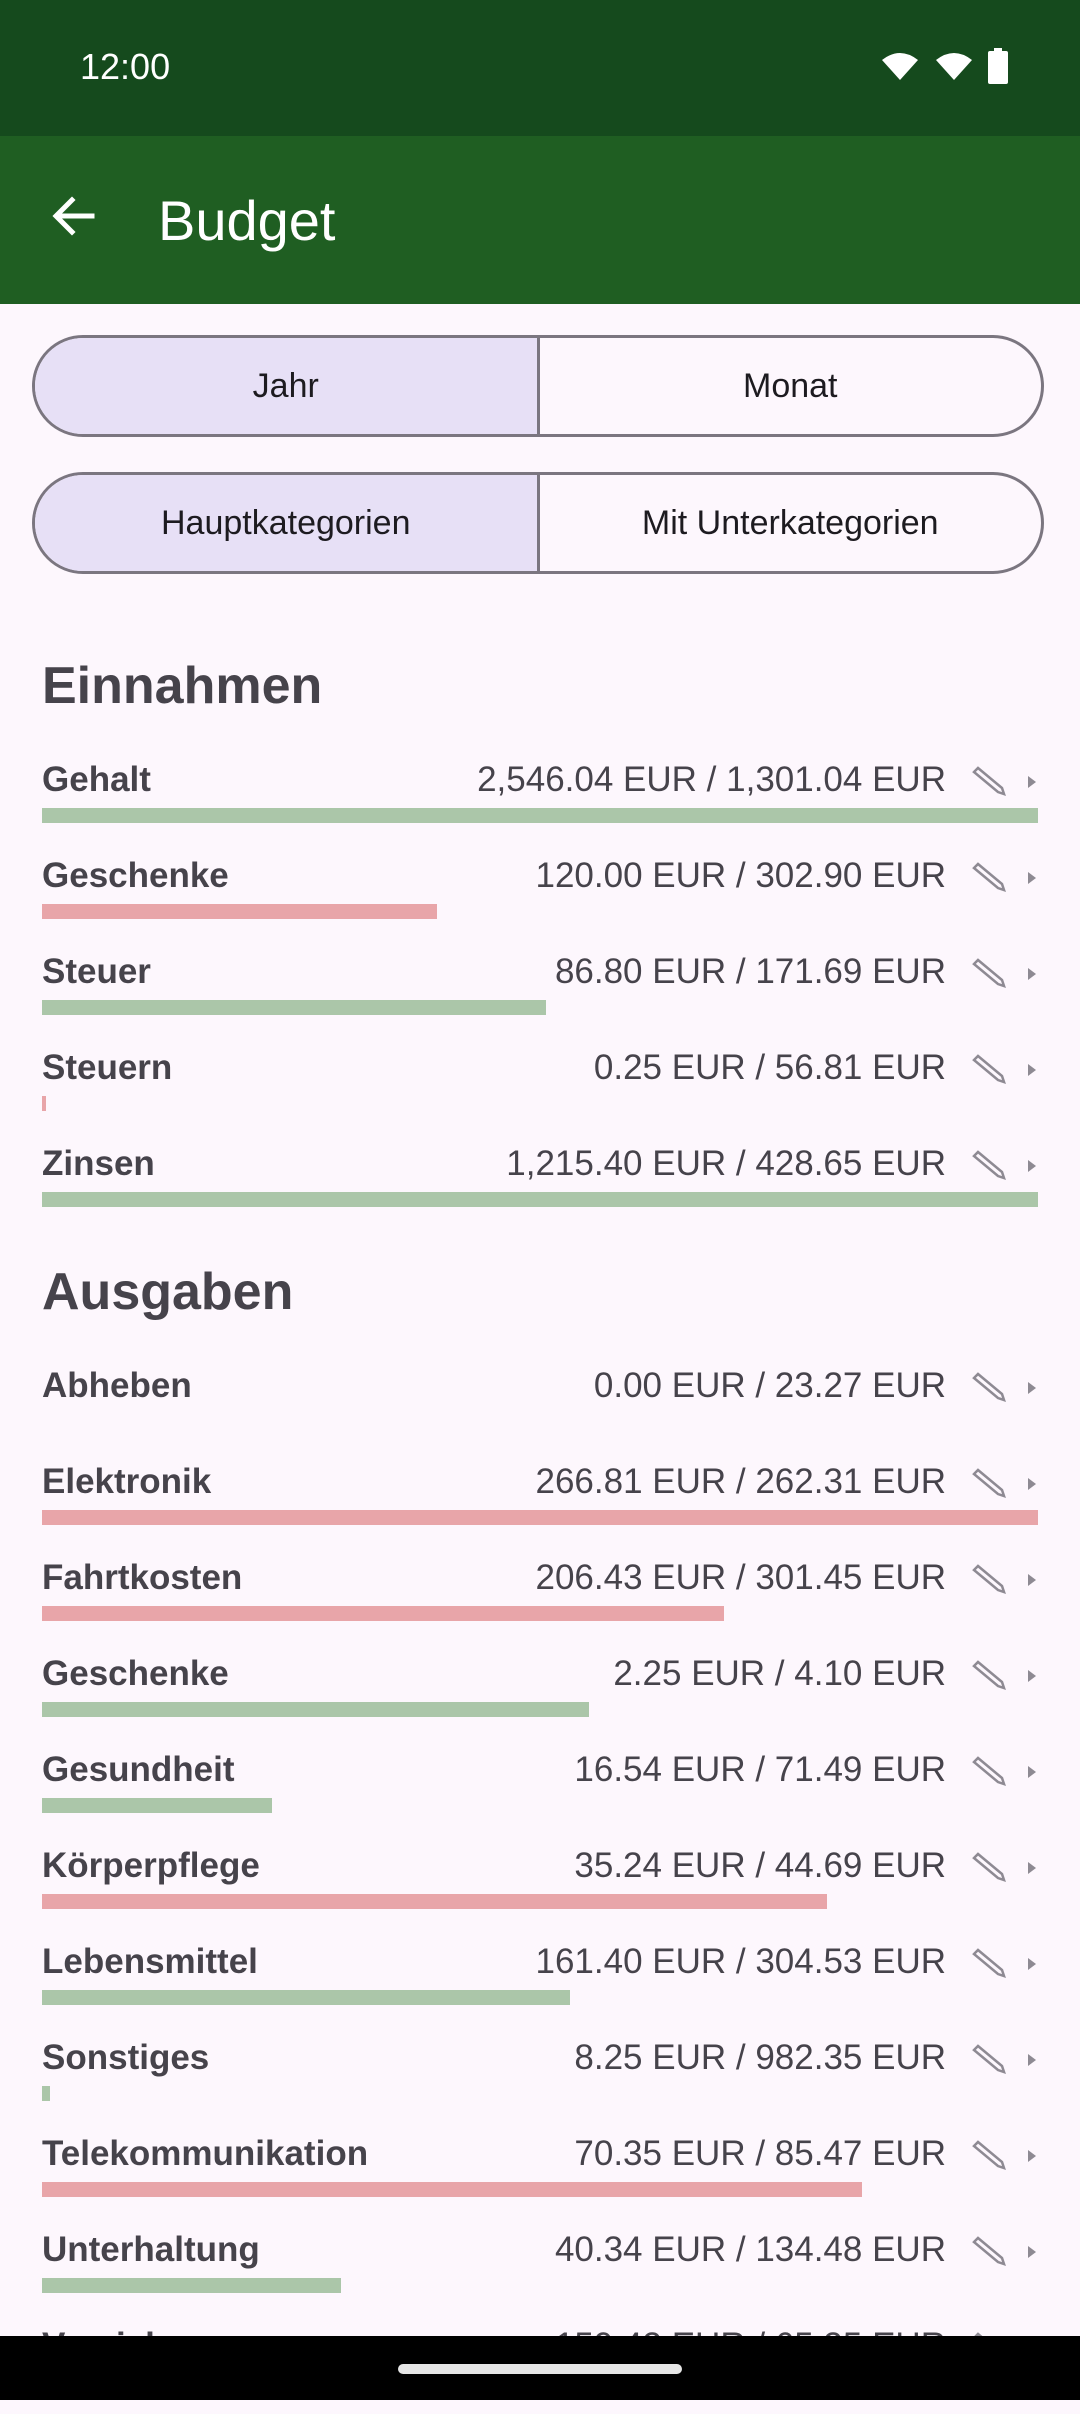 The width and height of the screenshot is (1080, 2414). What do you see at coordinates (150, 1961) in the screenshot?
I see `category-name: Lebensmittel` at bounding box center [150, 1961].